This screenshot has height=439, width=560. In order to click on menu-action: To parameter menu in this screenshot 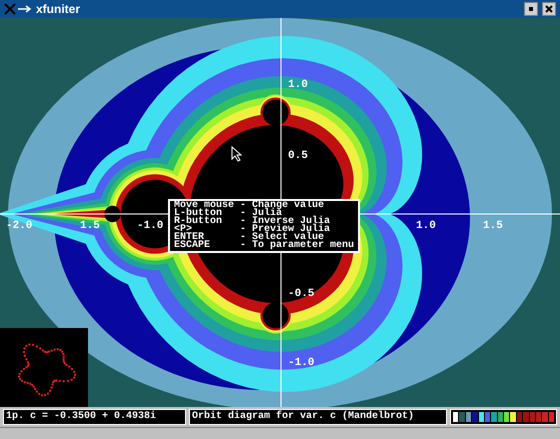, I will do `click(303, 246)`.